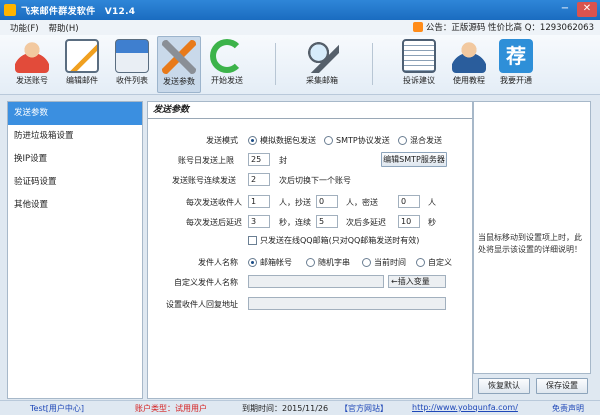  Describe the element at coordinates (283, 160) in the screenshot. I see `daily-limit-unit: 封` at that location.